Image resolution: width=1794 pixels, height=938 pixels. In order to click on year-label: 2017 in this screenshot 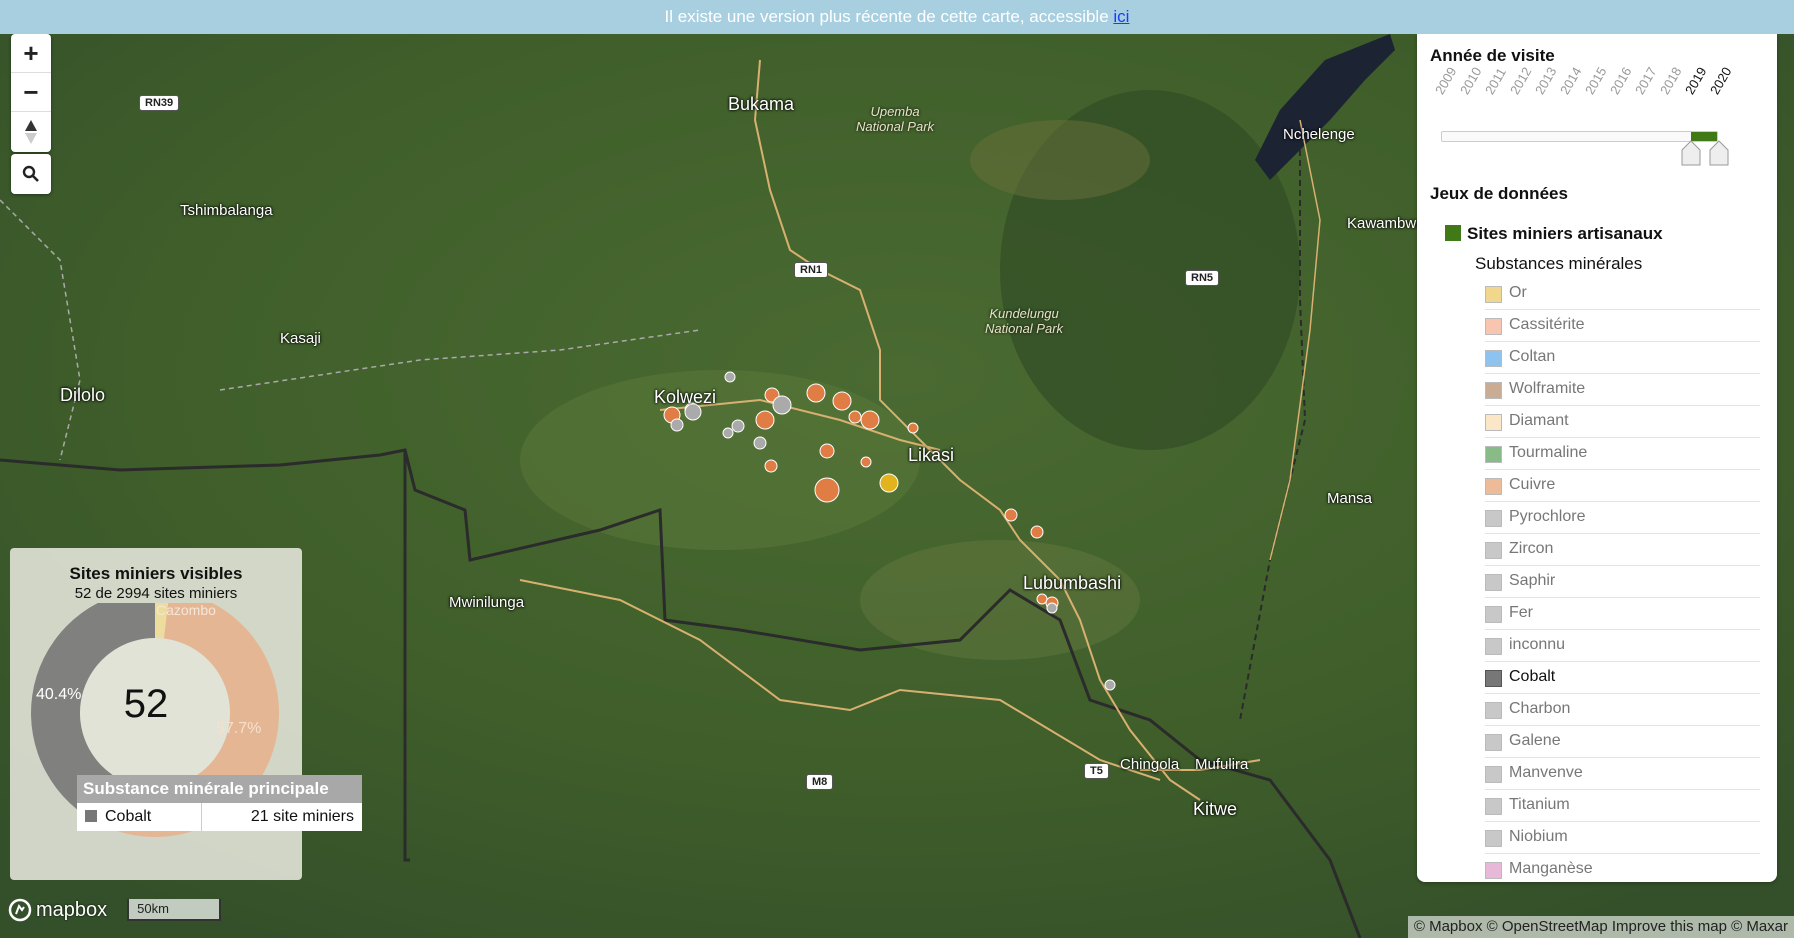, I will do `click(1645, 80)`.